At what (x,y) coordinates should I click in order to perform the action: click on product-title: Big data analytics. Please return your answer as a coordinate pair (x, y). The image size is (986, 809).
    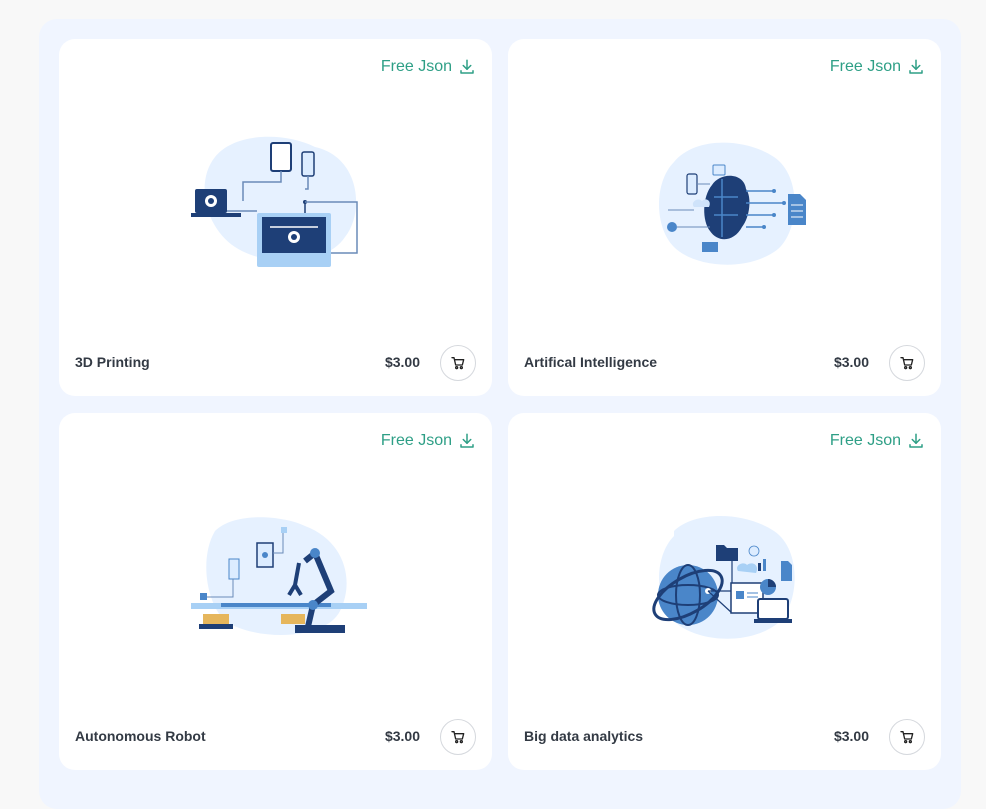
    Looking at the image, I should click on (584, 736).